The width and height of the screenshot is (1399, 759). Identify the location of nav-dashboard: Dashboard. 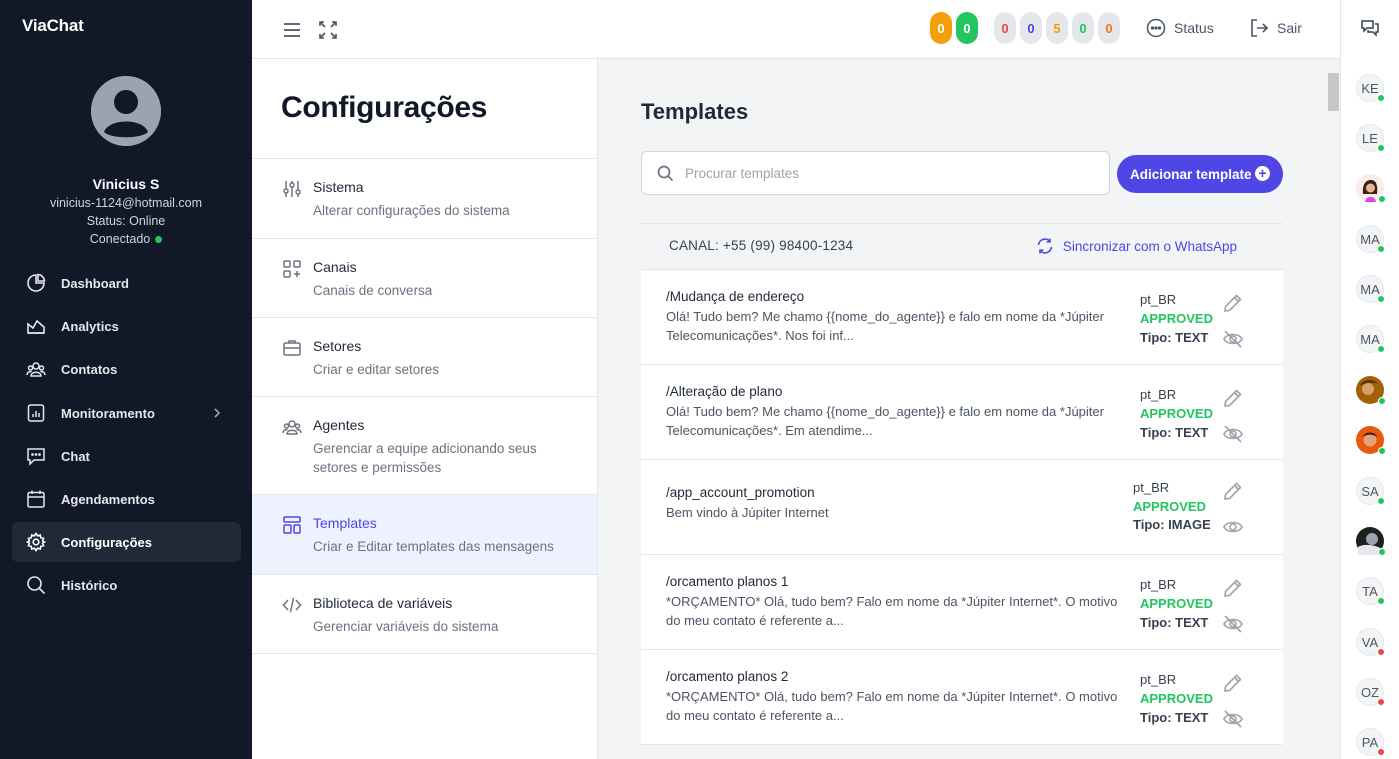
(126, 283).